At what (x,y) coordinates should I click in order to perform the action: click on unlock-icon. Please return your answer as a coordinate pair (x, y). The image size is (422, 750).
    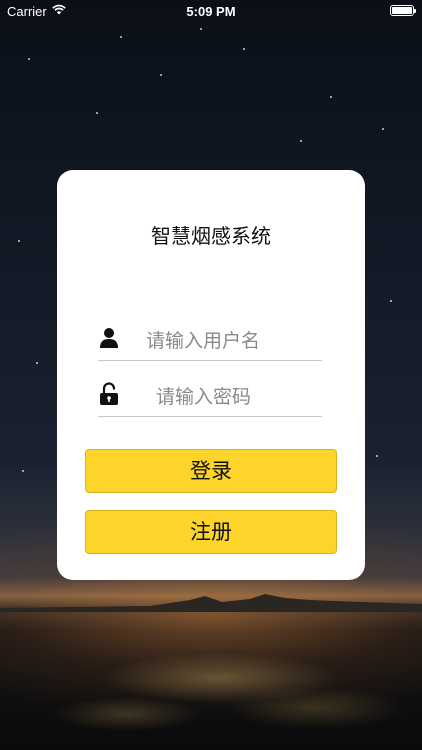
    Looking at the image, I should click on (109, 393).